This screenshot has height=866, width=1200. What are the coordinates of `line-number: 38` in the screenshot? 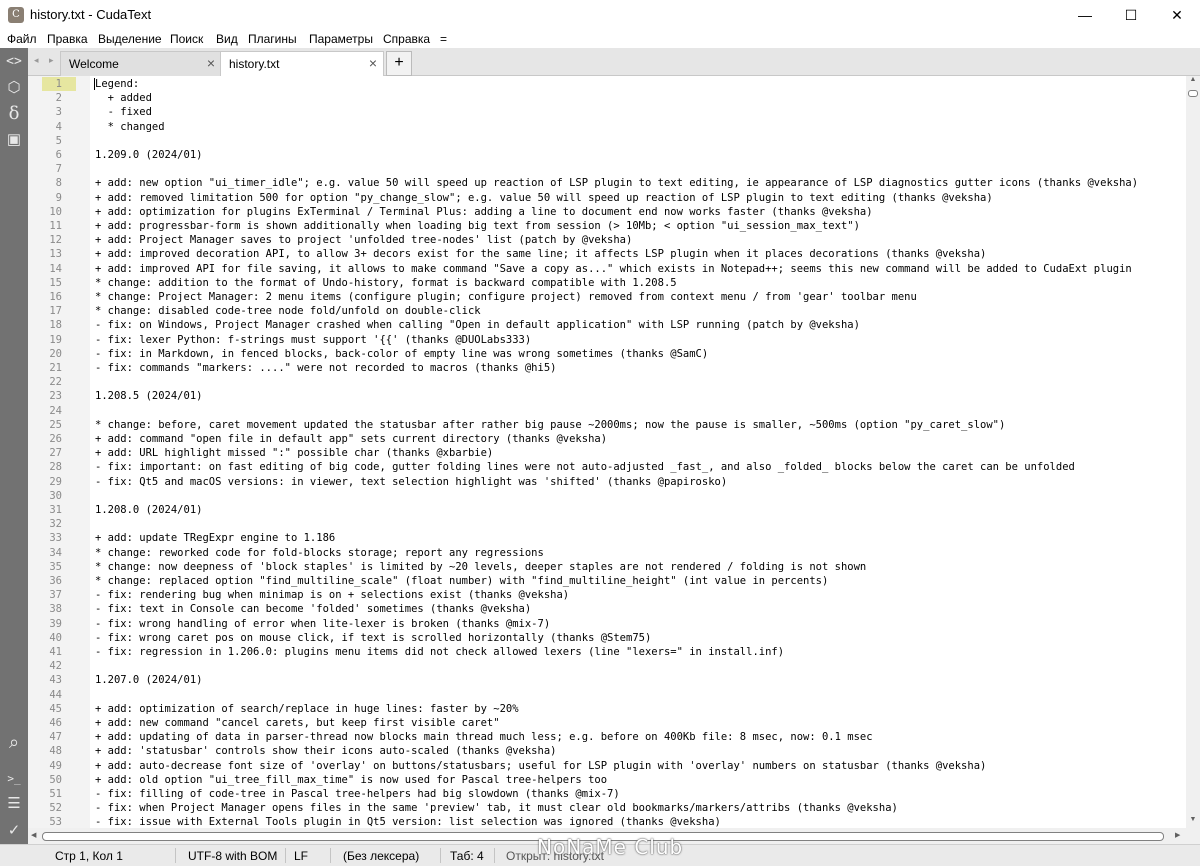 It's located at (45, 609).